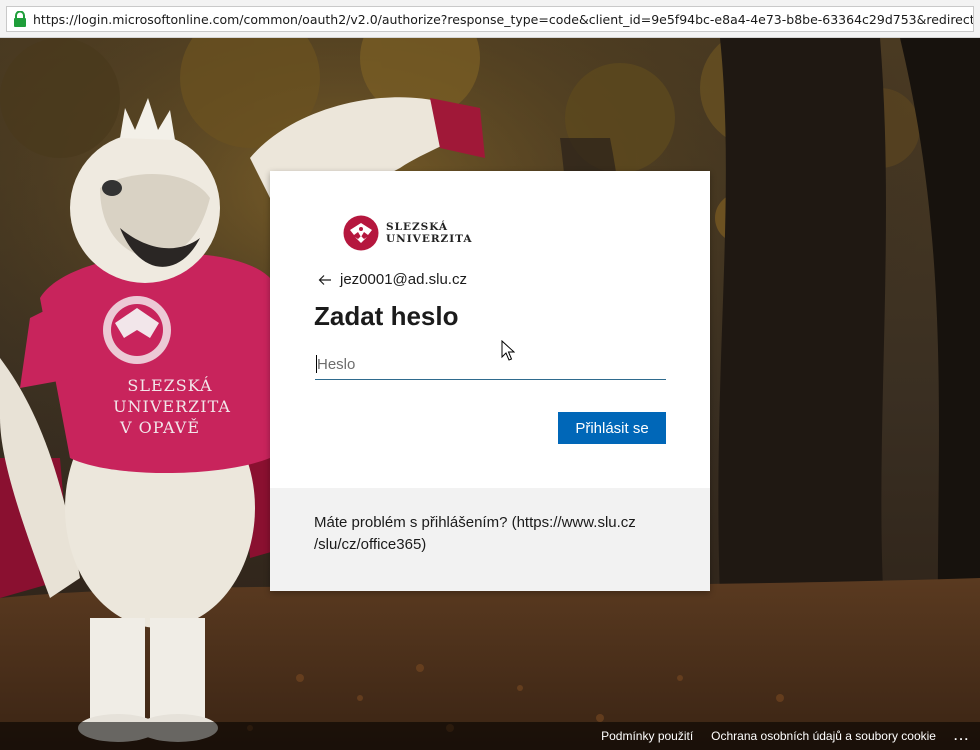 This screenshot has height=750, width=980. What do you see at coordinates (169, 385) in the screenshot?
I see `shirt-text-line1: SLEZSKÁ` at bounding box center [169, 385].